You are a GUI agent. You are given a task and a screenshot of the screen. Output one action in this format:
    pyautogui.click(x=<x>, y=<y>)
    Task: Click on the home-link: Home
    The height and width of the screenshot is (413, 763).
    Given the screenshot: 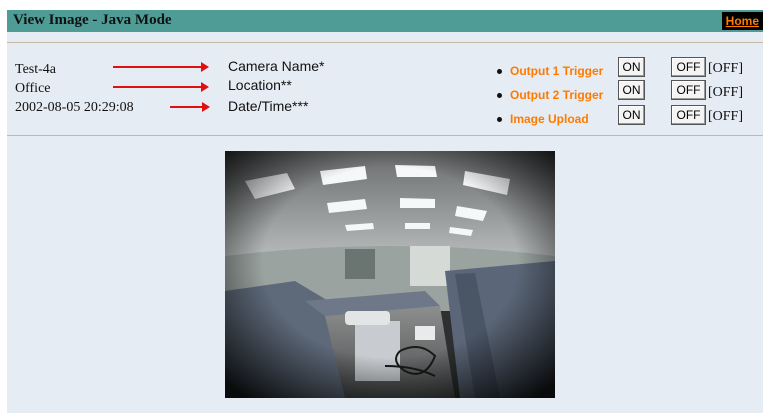 What is the action you would take?
    pyautogui.click(x=742, y=21)
    